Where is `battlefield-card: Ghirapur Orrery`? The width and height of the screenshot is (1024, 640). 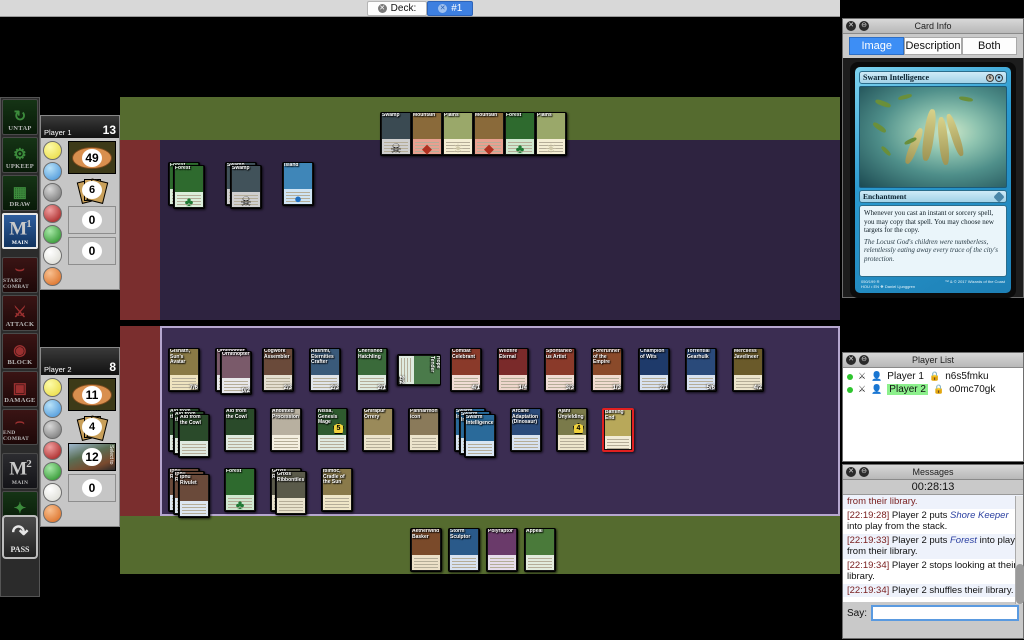
battlefield-card: Ghirapur Orrery is located at coordinates (378, 430).